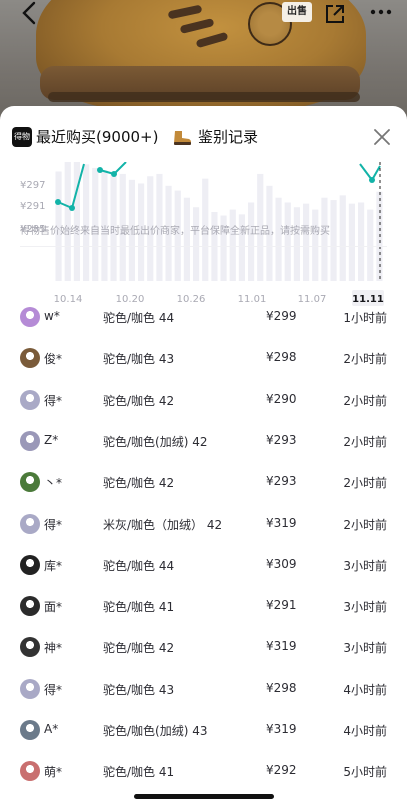  Describe the element at coordinates (203, 771) in the screenshot. I see `purchase-row: 萌* 驼色/咖色 41 ¥292 5小时前` at that location.